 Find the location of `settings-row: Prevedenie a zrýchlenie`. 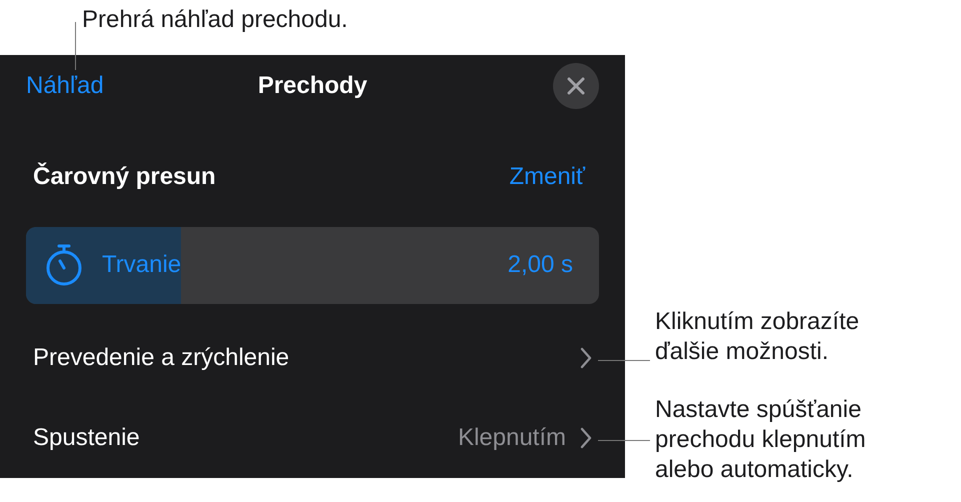

settings-row: Prevedenie a zrýchlenie is located at coordinates (312, 358).